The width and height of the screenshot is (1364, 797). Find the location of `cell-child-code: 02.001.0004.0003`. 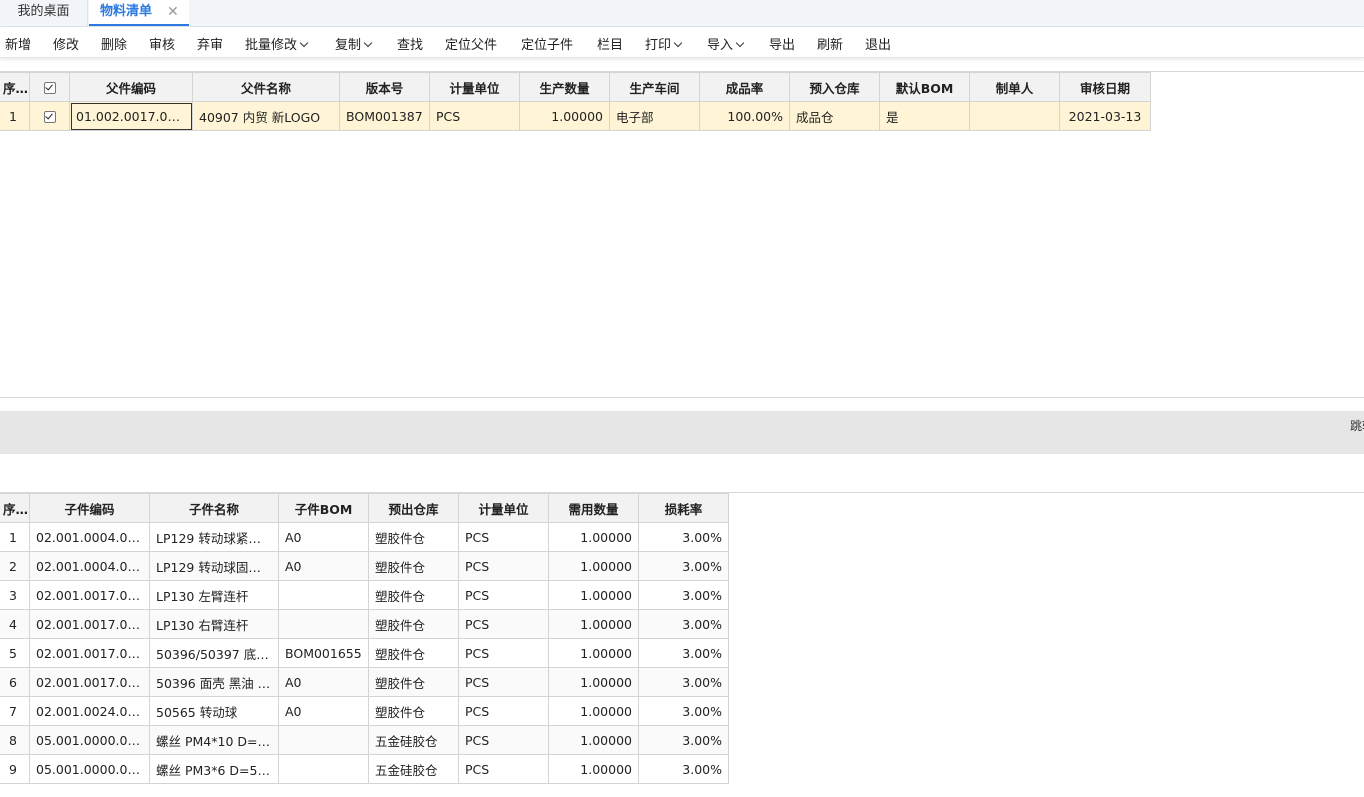

cell-child-code: 02.001.0004.0003 is located at coordinates (89, 537).